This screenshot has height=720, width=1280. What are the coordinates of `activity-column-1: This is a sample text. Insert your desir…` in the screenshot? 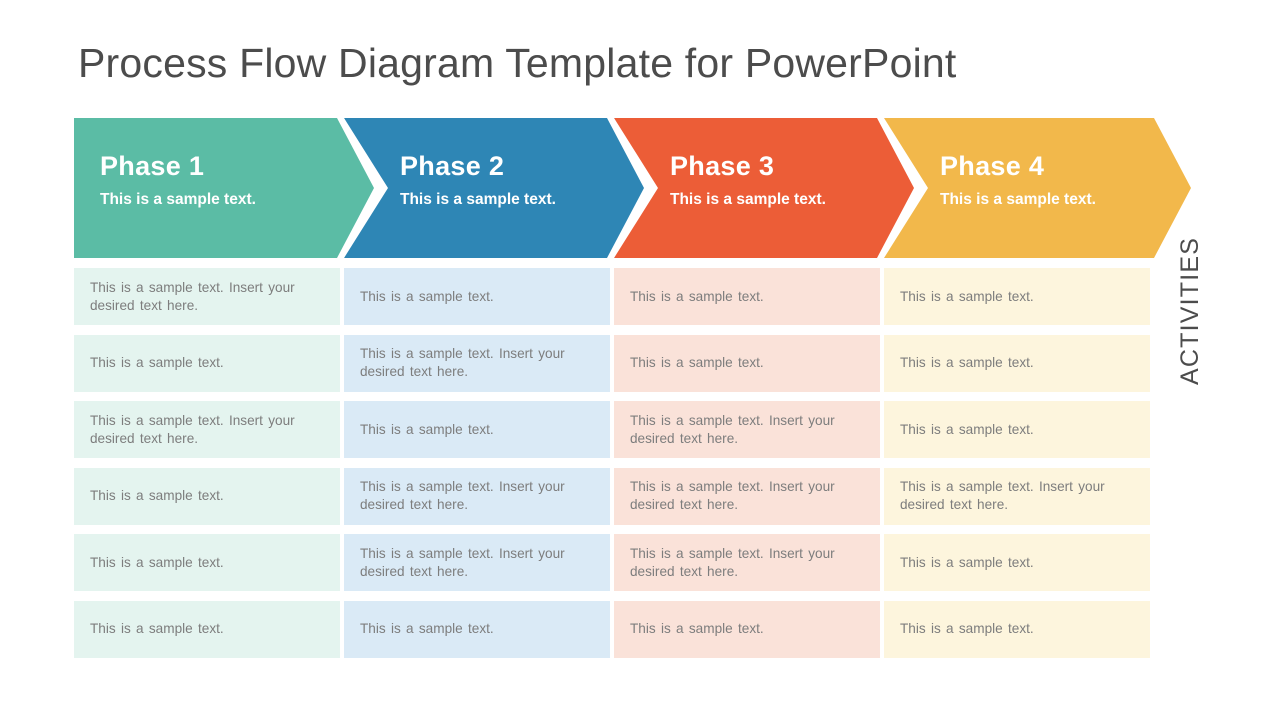 It's located at (207, 465).